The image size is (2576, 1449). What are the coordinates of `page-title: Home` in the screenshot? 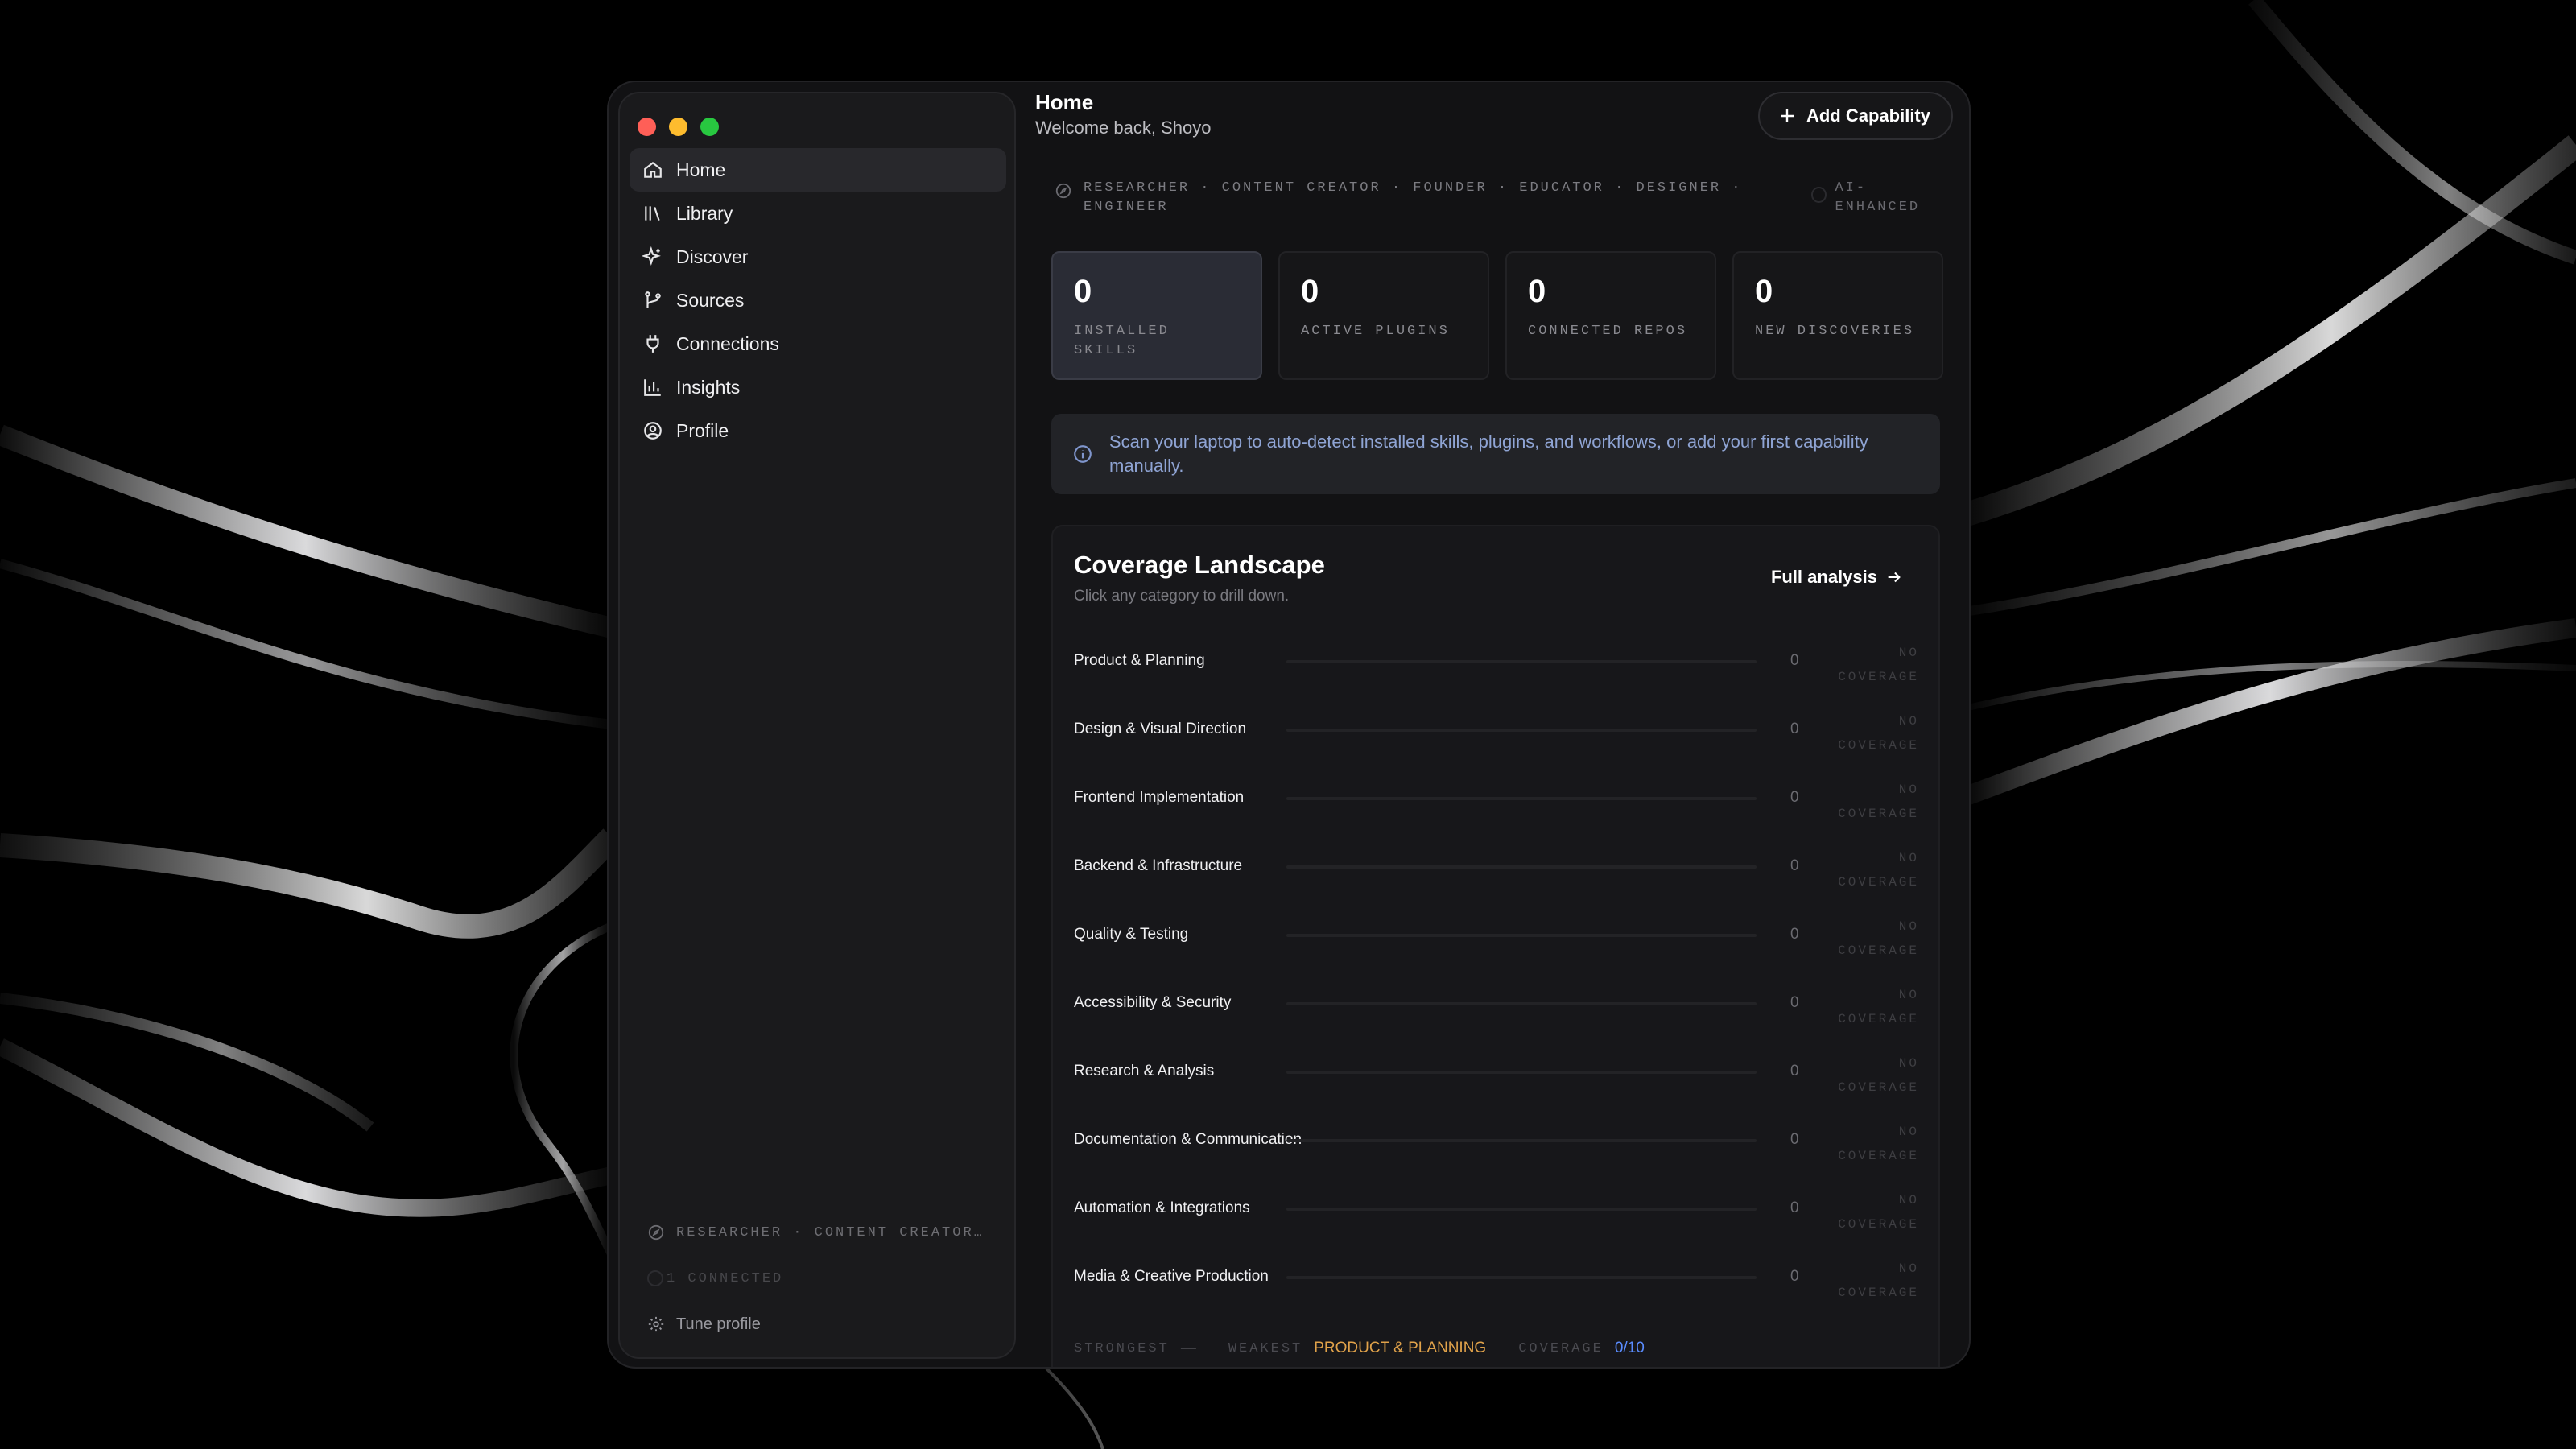 It's located at (1064, 102).